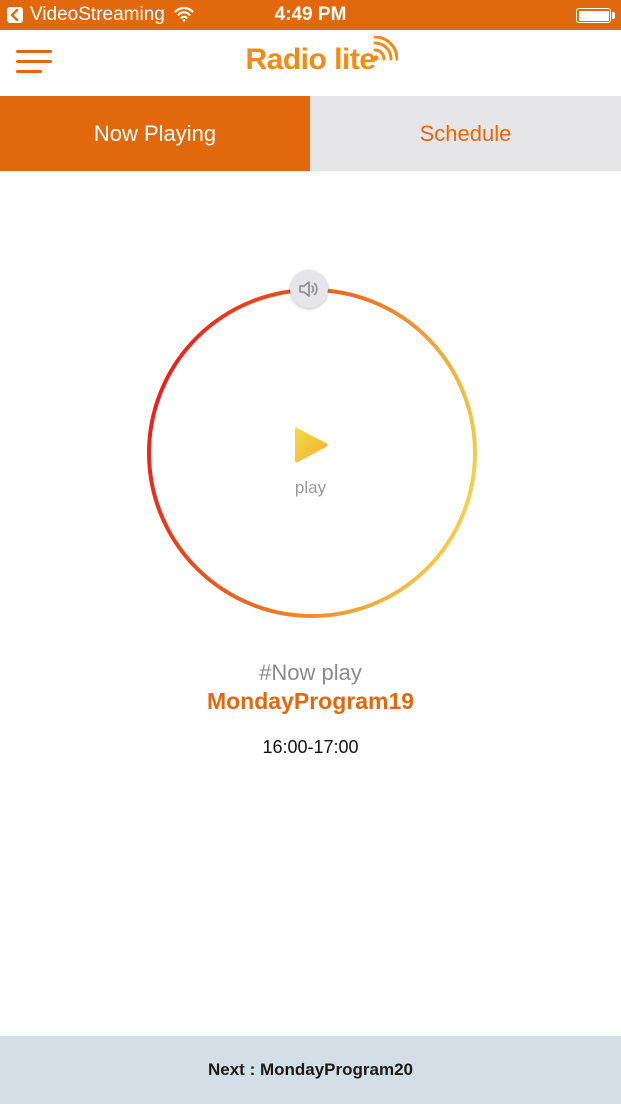  I want to click on app-logo: Radio lite, so click(310, 56).